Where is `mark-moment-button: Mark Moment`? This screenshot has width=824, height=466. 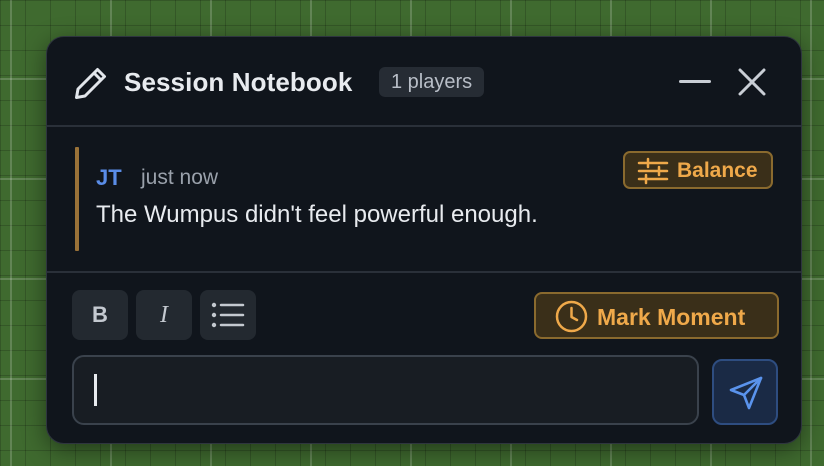 mark-moment-button: Mark Moment is located at coordinates (656, 315).